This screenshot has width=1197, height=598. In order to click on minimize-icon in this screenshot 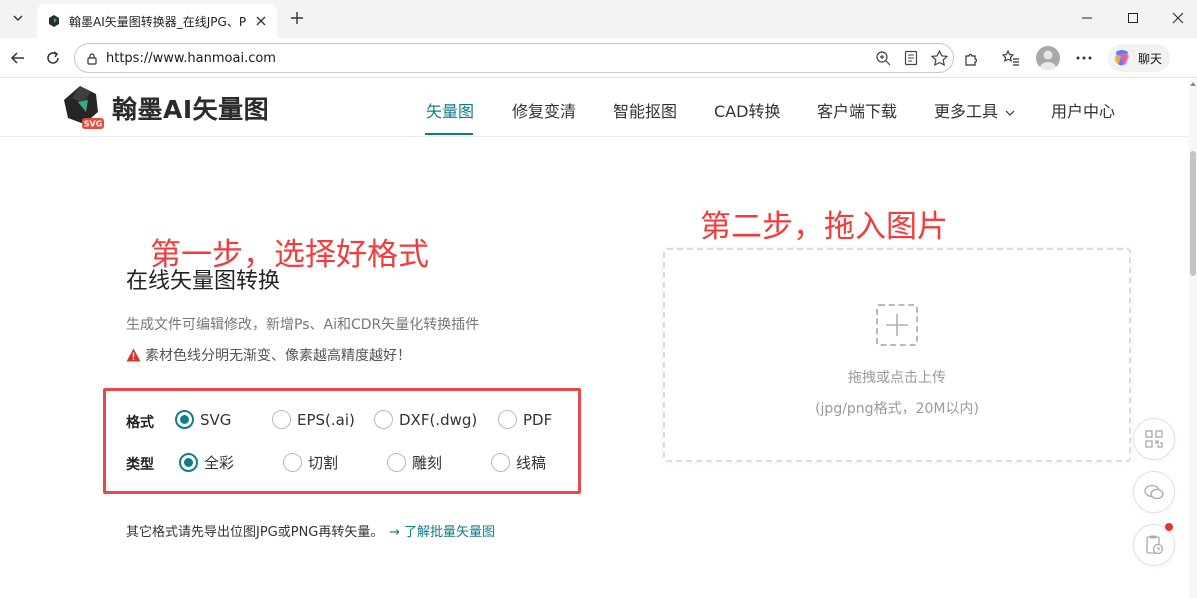, I will do `click(1087, 18)`.